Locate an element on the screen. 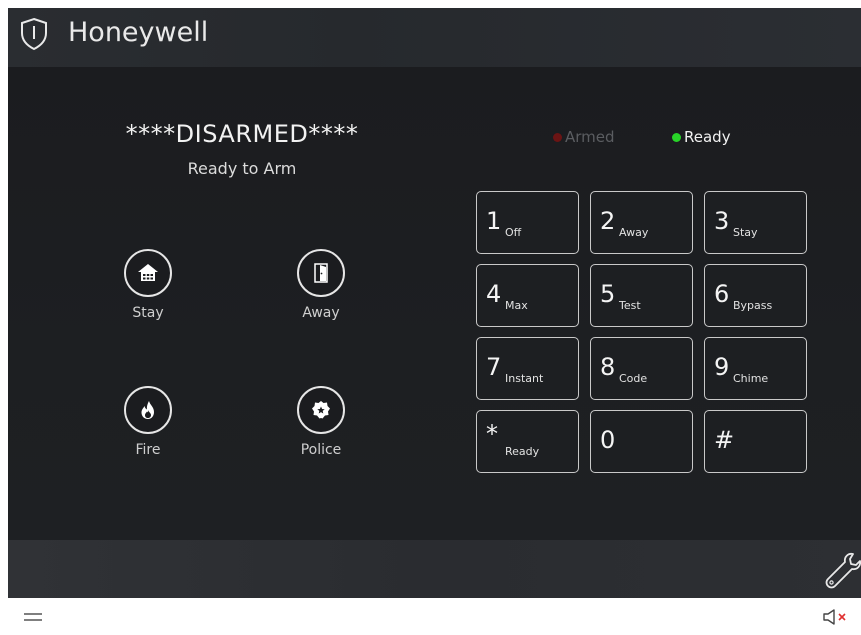 The width and height of the screenshot is (861, 635). away-label: Away is located at coordinates (321, 313).